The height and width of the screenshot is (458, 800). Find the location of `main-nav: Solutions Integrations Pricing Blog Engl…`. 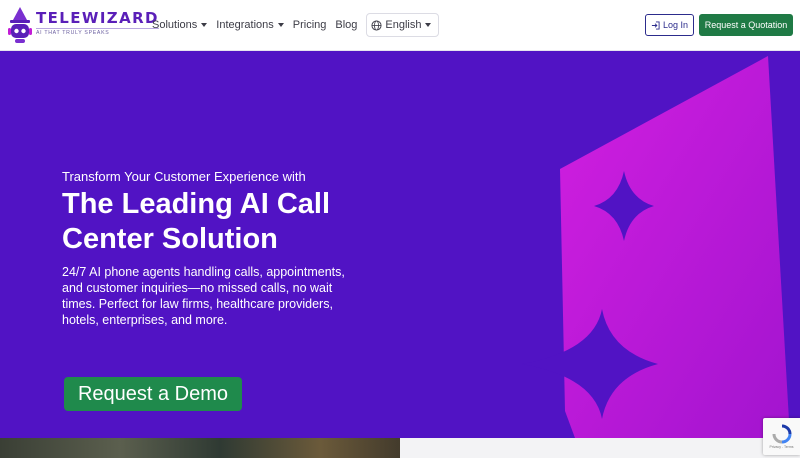

main-nav: Solutions Integrations Pricing Blog Engl… is located at coordinates (296, 25).